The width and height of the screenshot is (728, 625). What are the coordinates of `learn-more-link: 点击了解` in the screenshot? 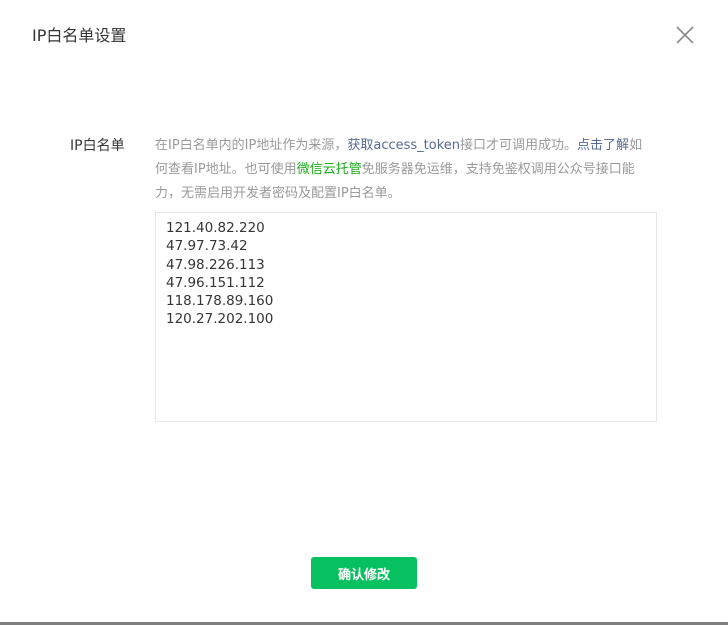 It's located at (603, 145).